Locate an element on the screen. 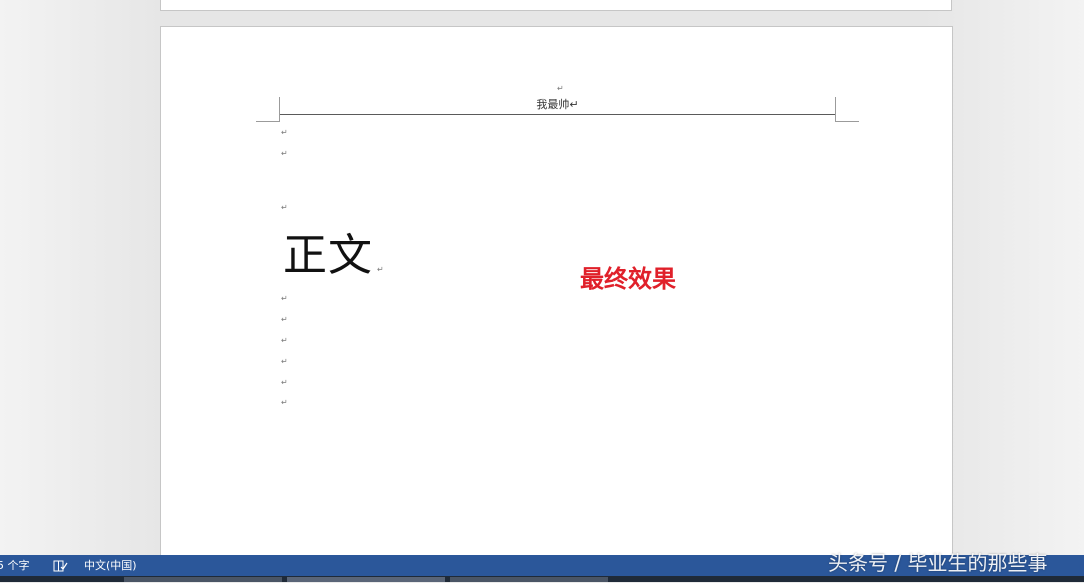 The width and height of the screenshot is (1084, 583). header-underline is located at coordinates (557, 114).